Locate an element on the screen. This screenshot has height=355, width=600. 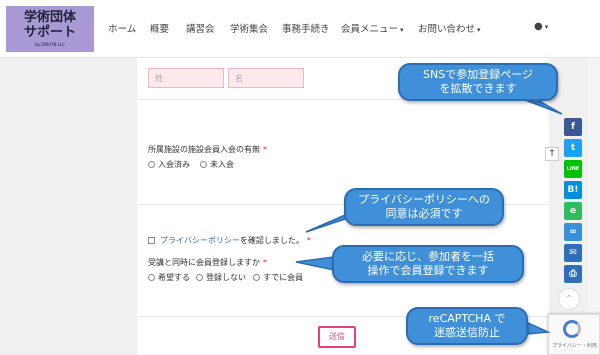
callout-privacy: プライバシーポリシーへの 同意は必須です is located at coordinates (424, 207).